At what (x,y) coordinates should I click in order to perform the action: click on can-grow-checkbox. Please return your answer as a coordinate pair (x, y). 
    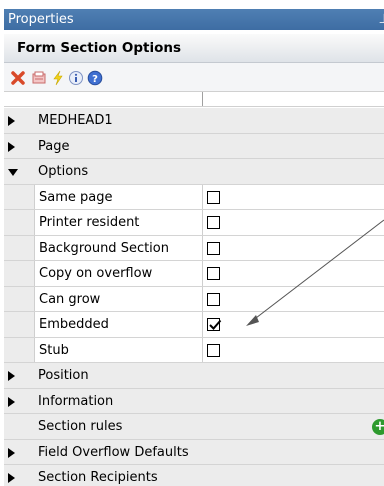
    Looking at the image, I should click on (213, 299).